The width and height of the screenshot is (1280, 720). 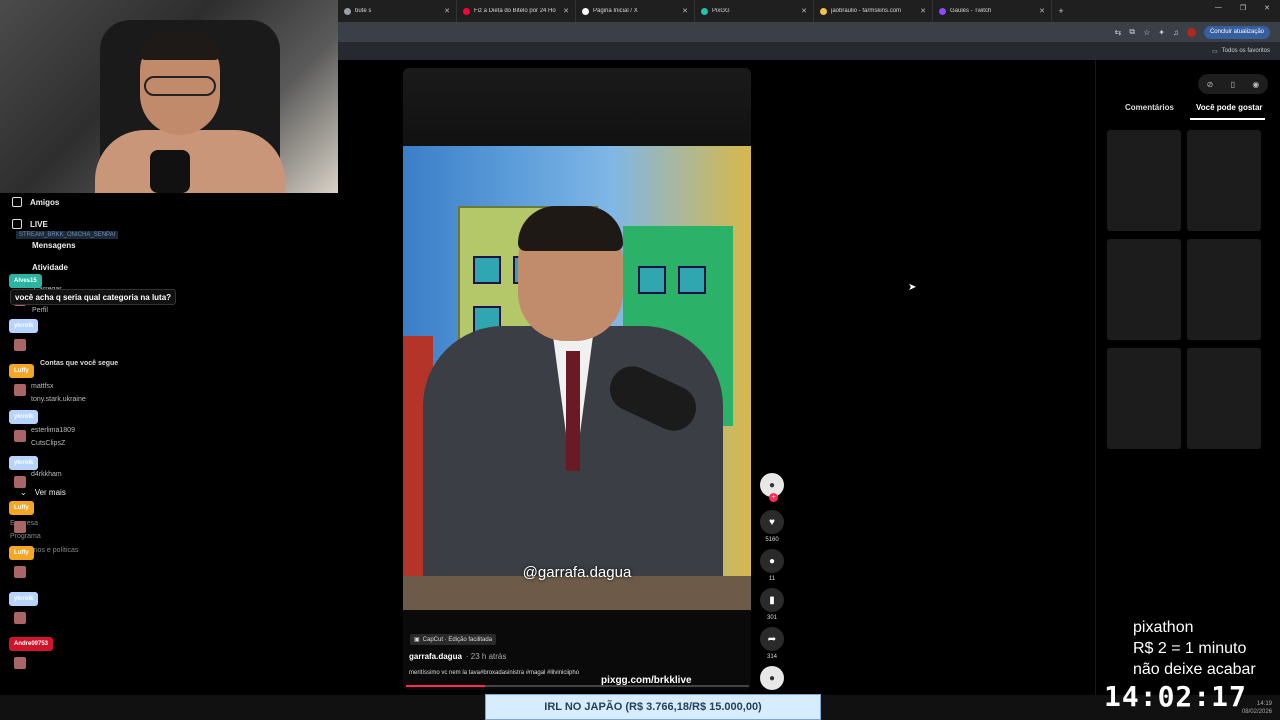 I want to click on webcam-microphone, so click(x=170, y=171).